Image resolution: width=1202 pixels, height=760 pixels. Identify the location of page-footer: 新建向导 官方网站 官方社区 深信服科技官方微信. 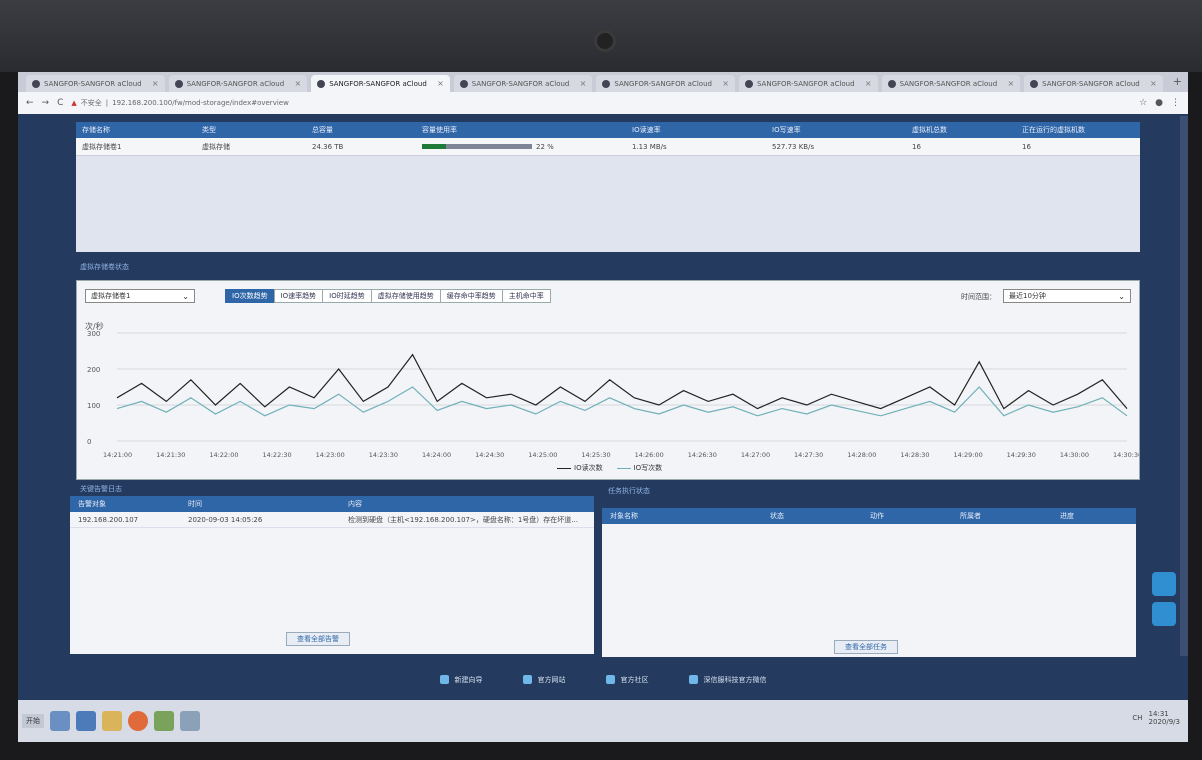
(603, 679).